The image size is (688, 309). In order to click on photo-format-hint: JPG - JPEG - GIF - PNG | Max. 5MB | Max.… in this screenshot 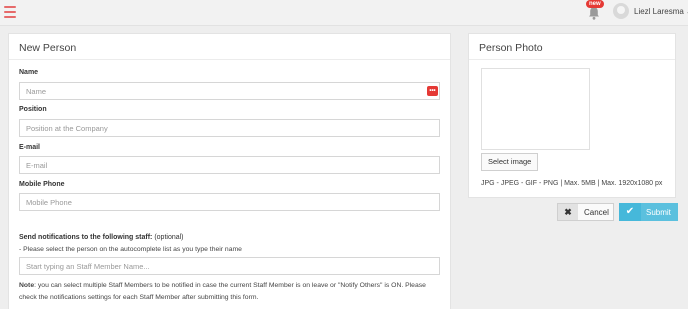, I will do `click(572, 183)`.